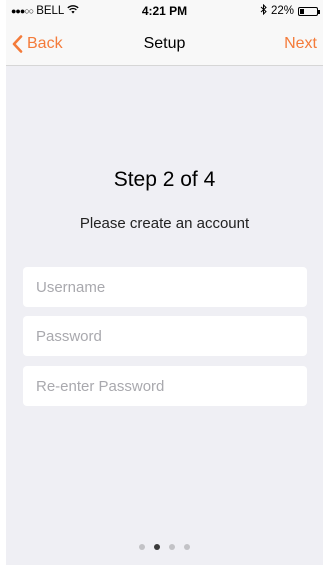 This screenshot has height=571, width=323. Describe the element at coordinates (263, 10) in the screenshot. I see `bluetooth-icon` at that location.